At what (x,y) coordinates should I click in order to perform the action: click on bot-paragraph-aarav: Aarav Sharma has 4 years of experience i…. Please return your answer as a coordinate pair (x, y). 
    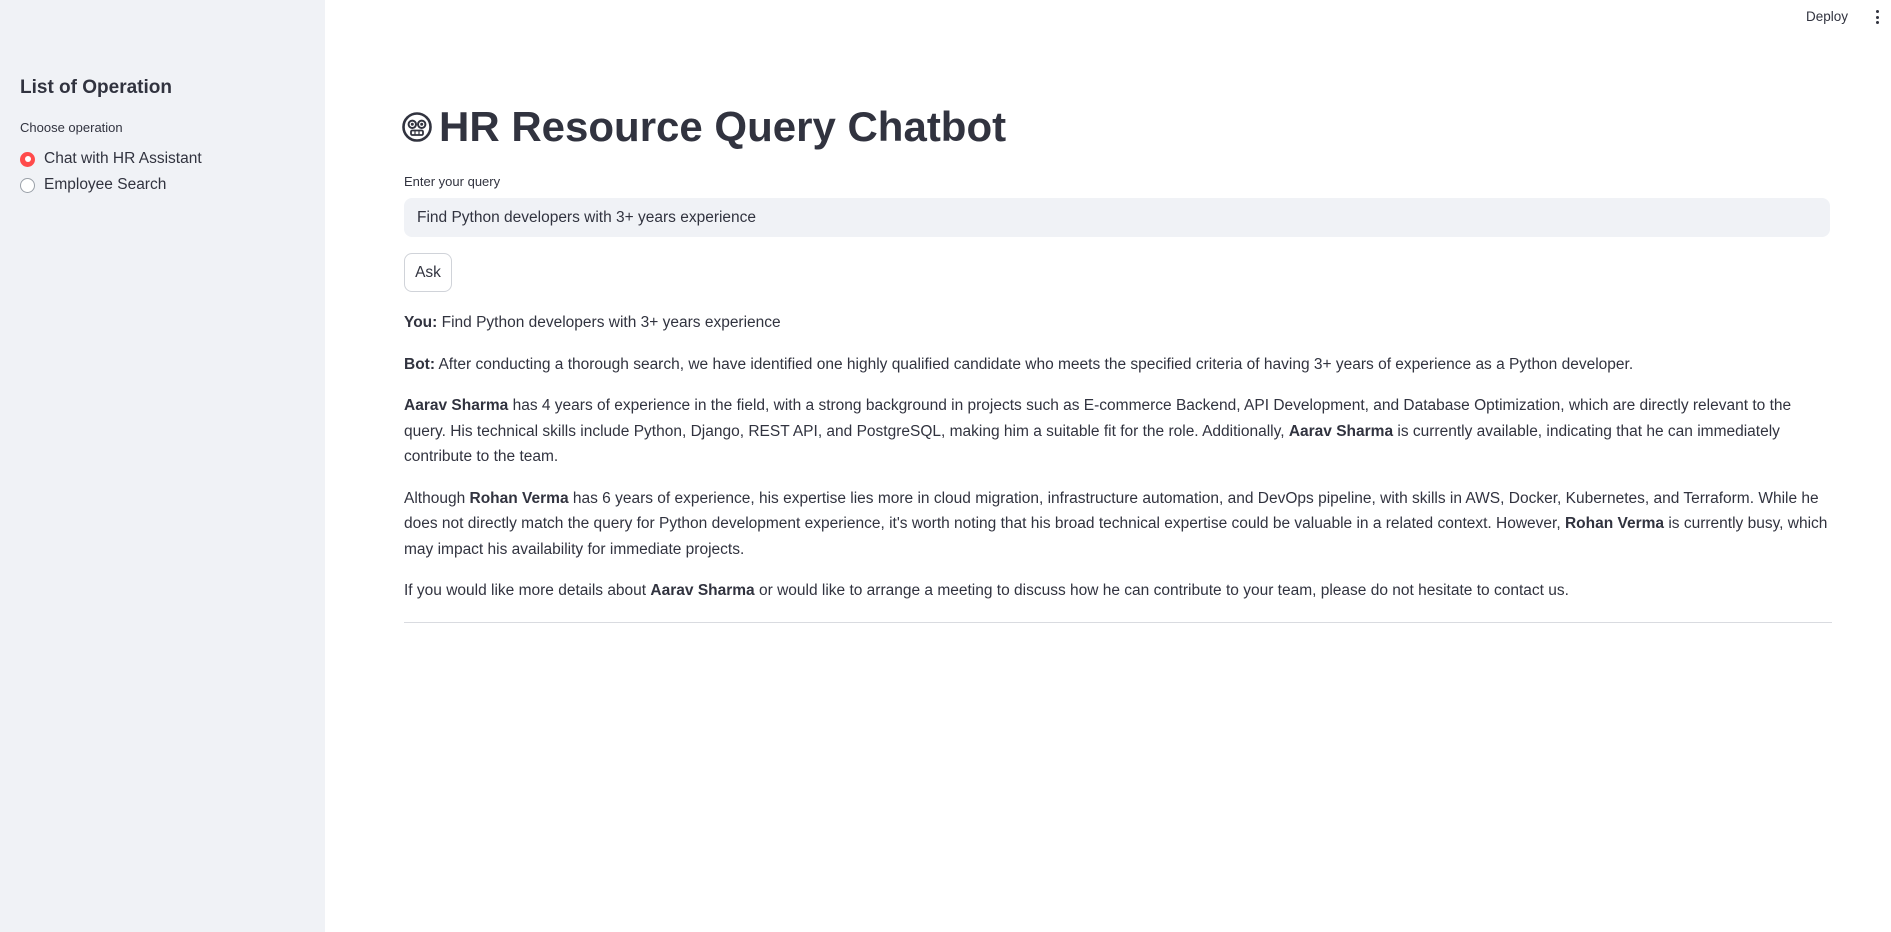
    Looking at the image, I should click on (1118, 431).